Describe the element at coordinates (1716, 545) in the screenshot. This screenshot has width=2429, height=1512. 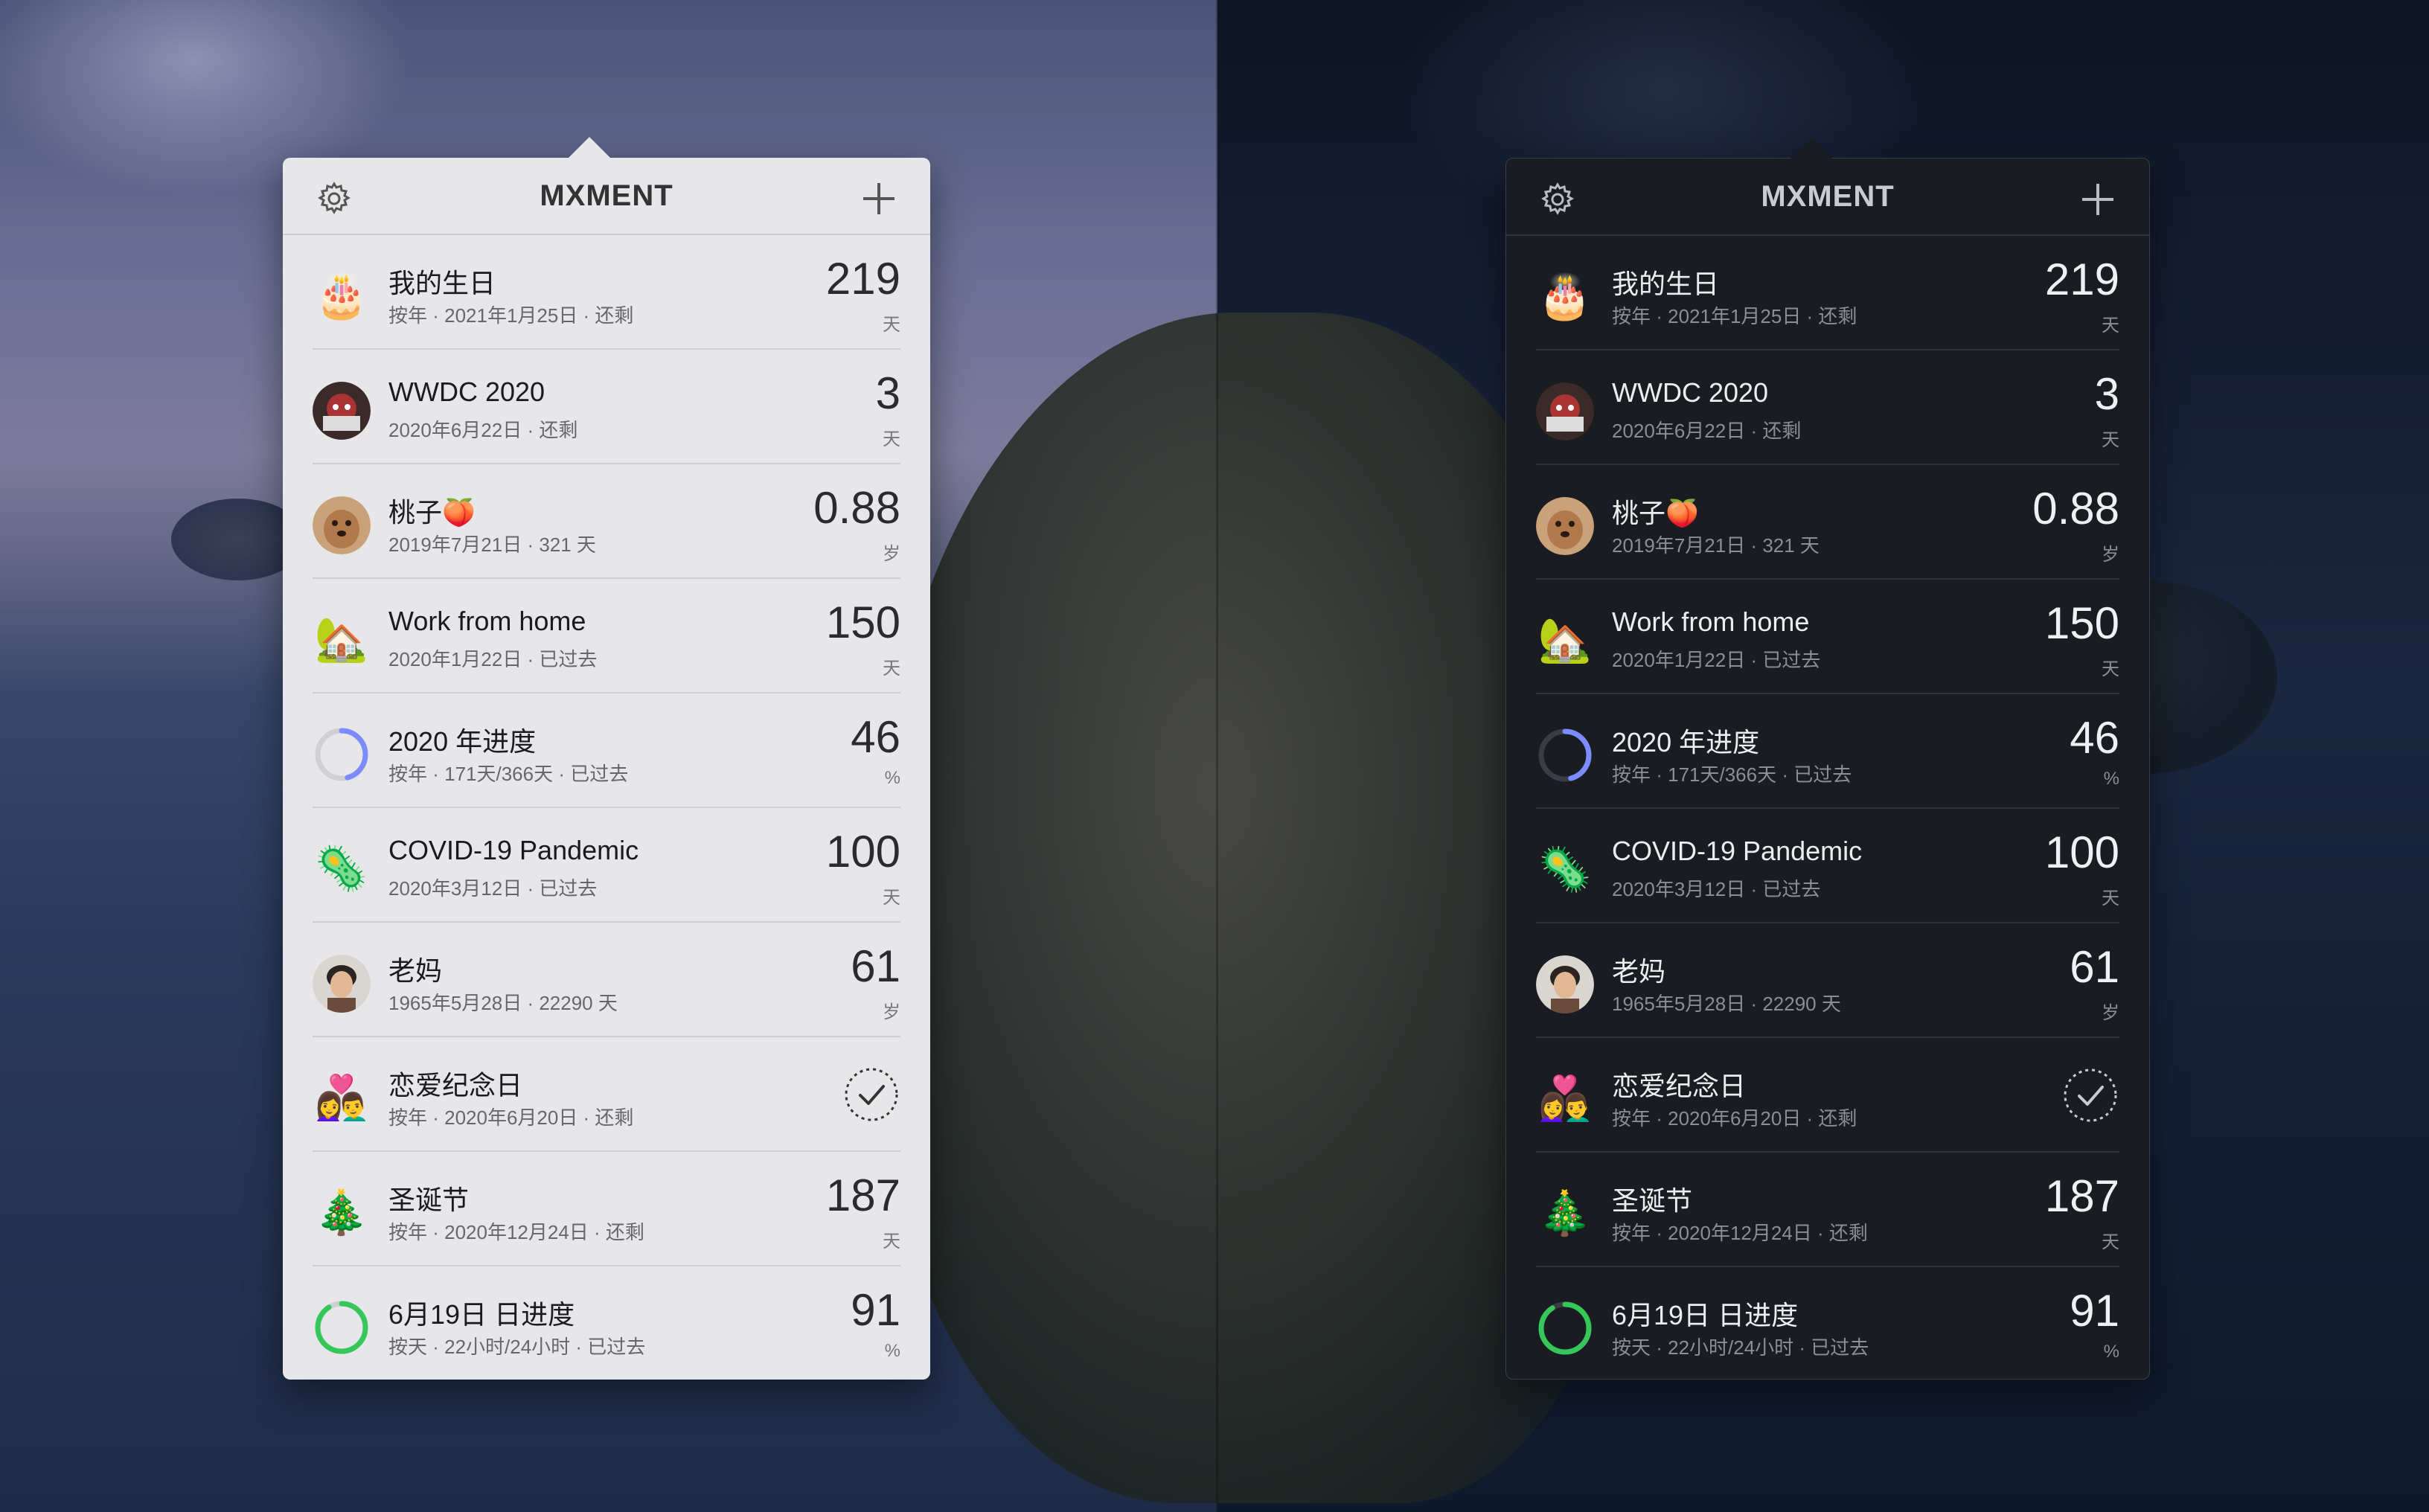
I see `item-subtitle: 2019年7月21日 · 321 天` at that location.